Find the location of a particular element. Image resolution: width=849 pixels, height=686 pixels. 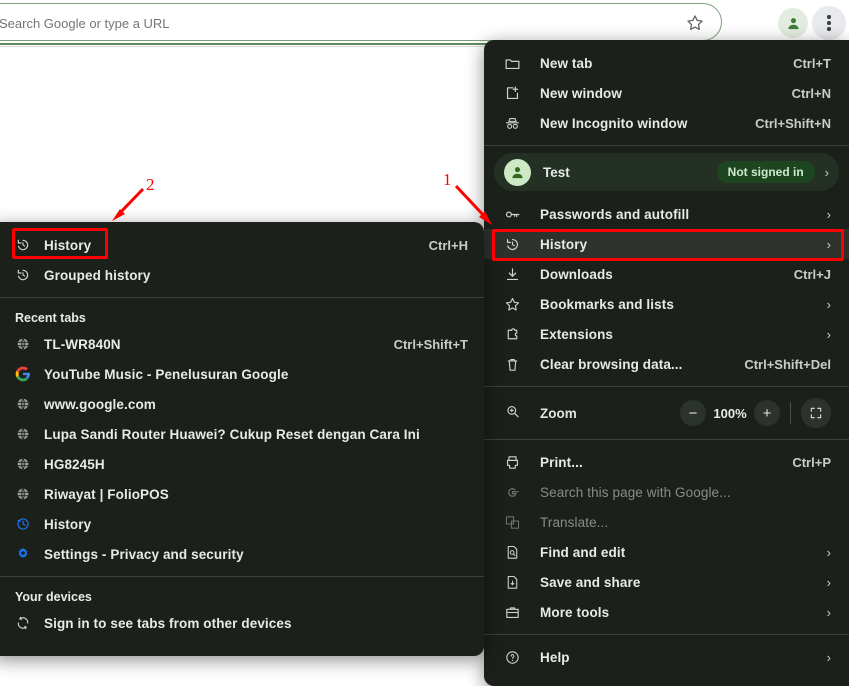

annotation-number-one: 1 is located at coordinates (447, 179).